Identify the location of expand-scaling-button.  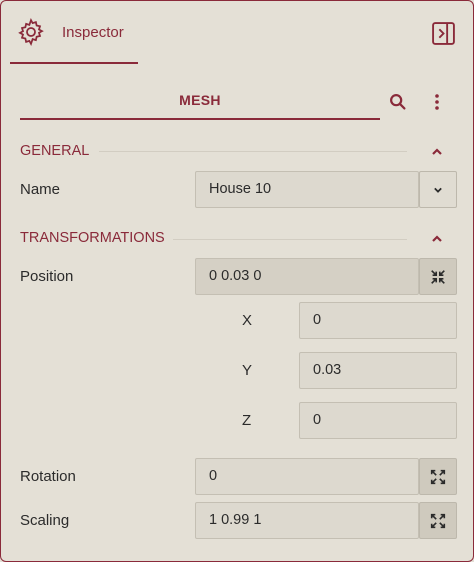
(438, 520).